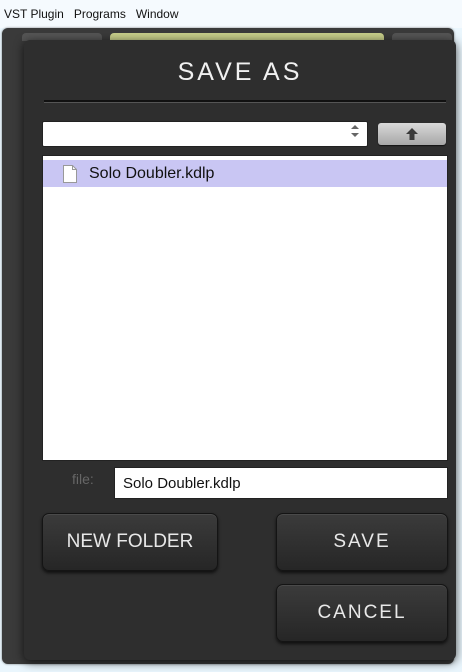  Describe the element at coordinates (231, 14) in the screenshot. I see `menu-bar: VST Plugin Programs Window` at that location.